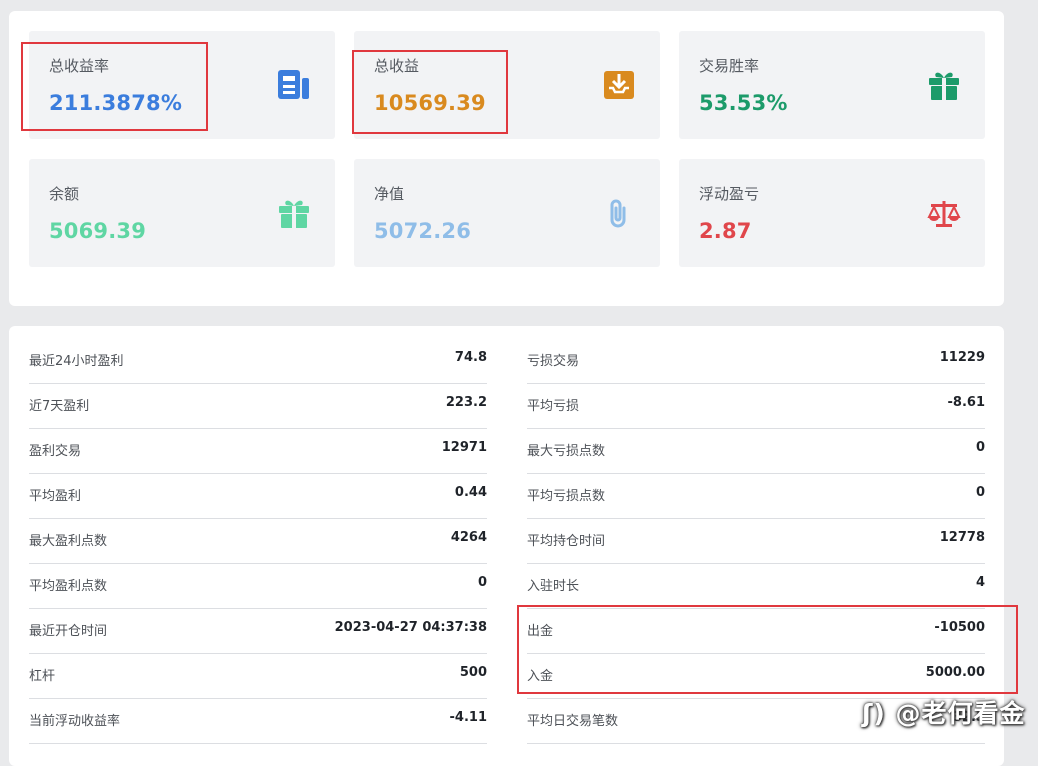 The width and height of the screenshot is (1038, 766). What do you see at coordinates (423, 231) in the screenshot?
I see `stat-value: 5072.26` at bounding box center [423, 231].